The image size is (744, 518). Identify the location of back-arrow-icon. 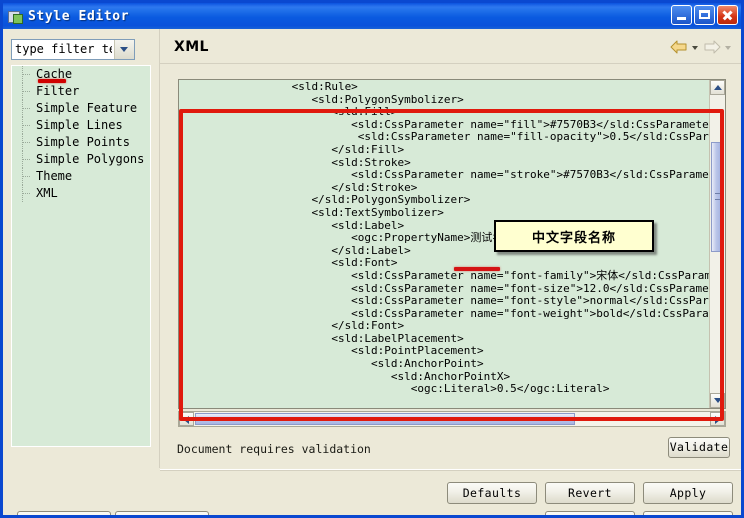
(679, 47).